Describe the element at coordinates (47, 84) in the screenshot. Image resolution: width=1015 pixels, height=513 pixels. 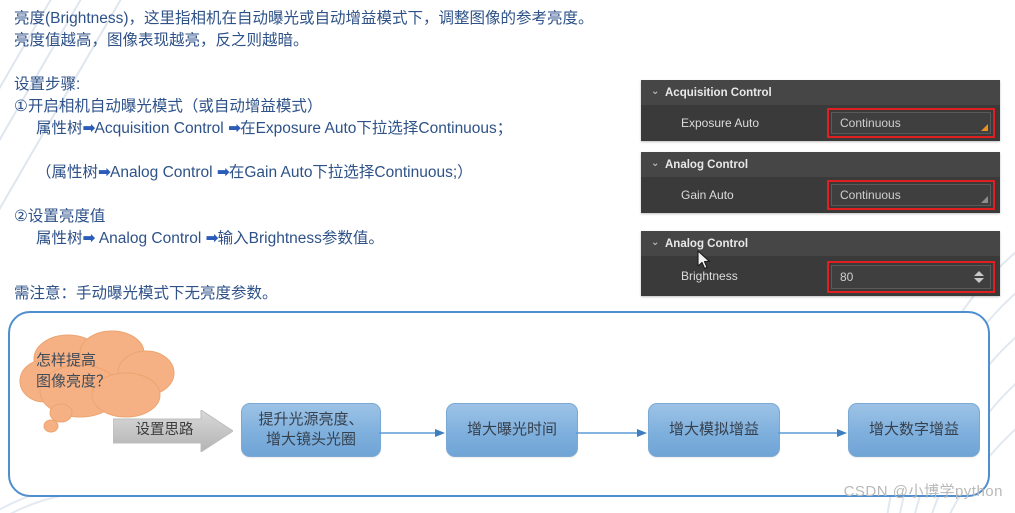
I see `steps-heading: 设置步骤:` at that location.